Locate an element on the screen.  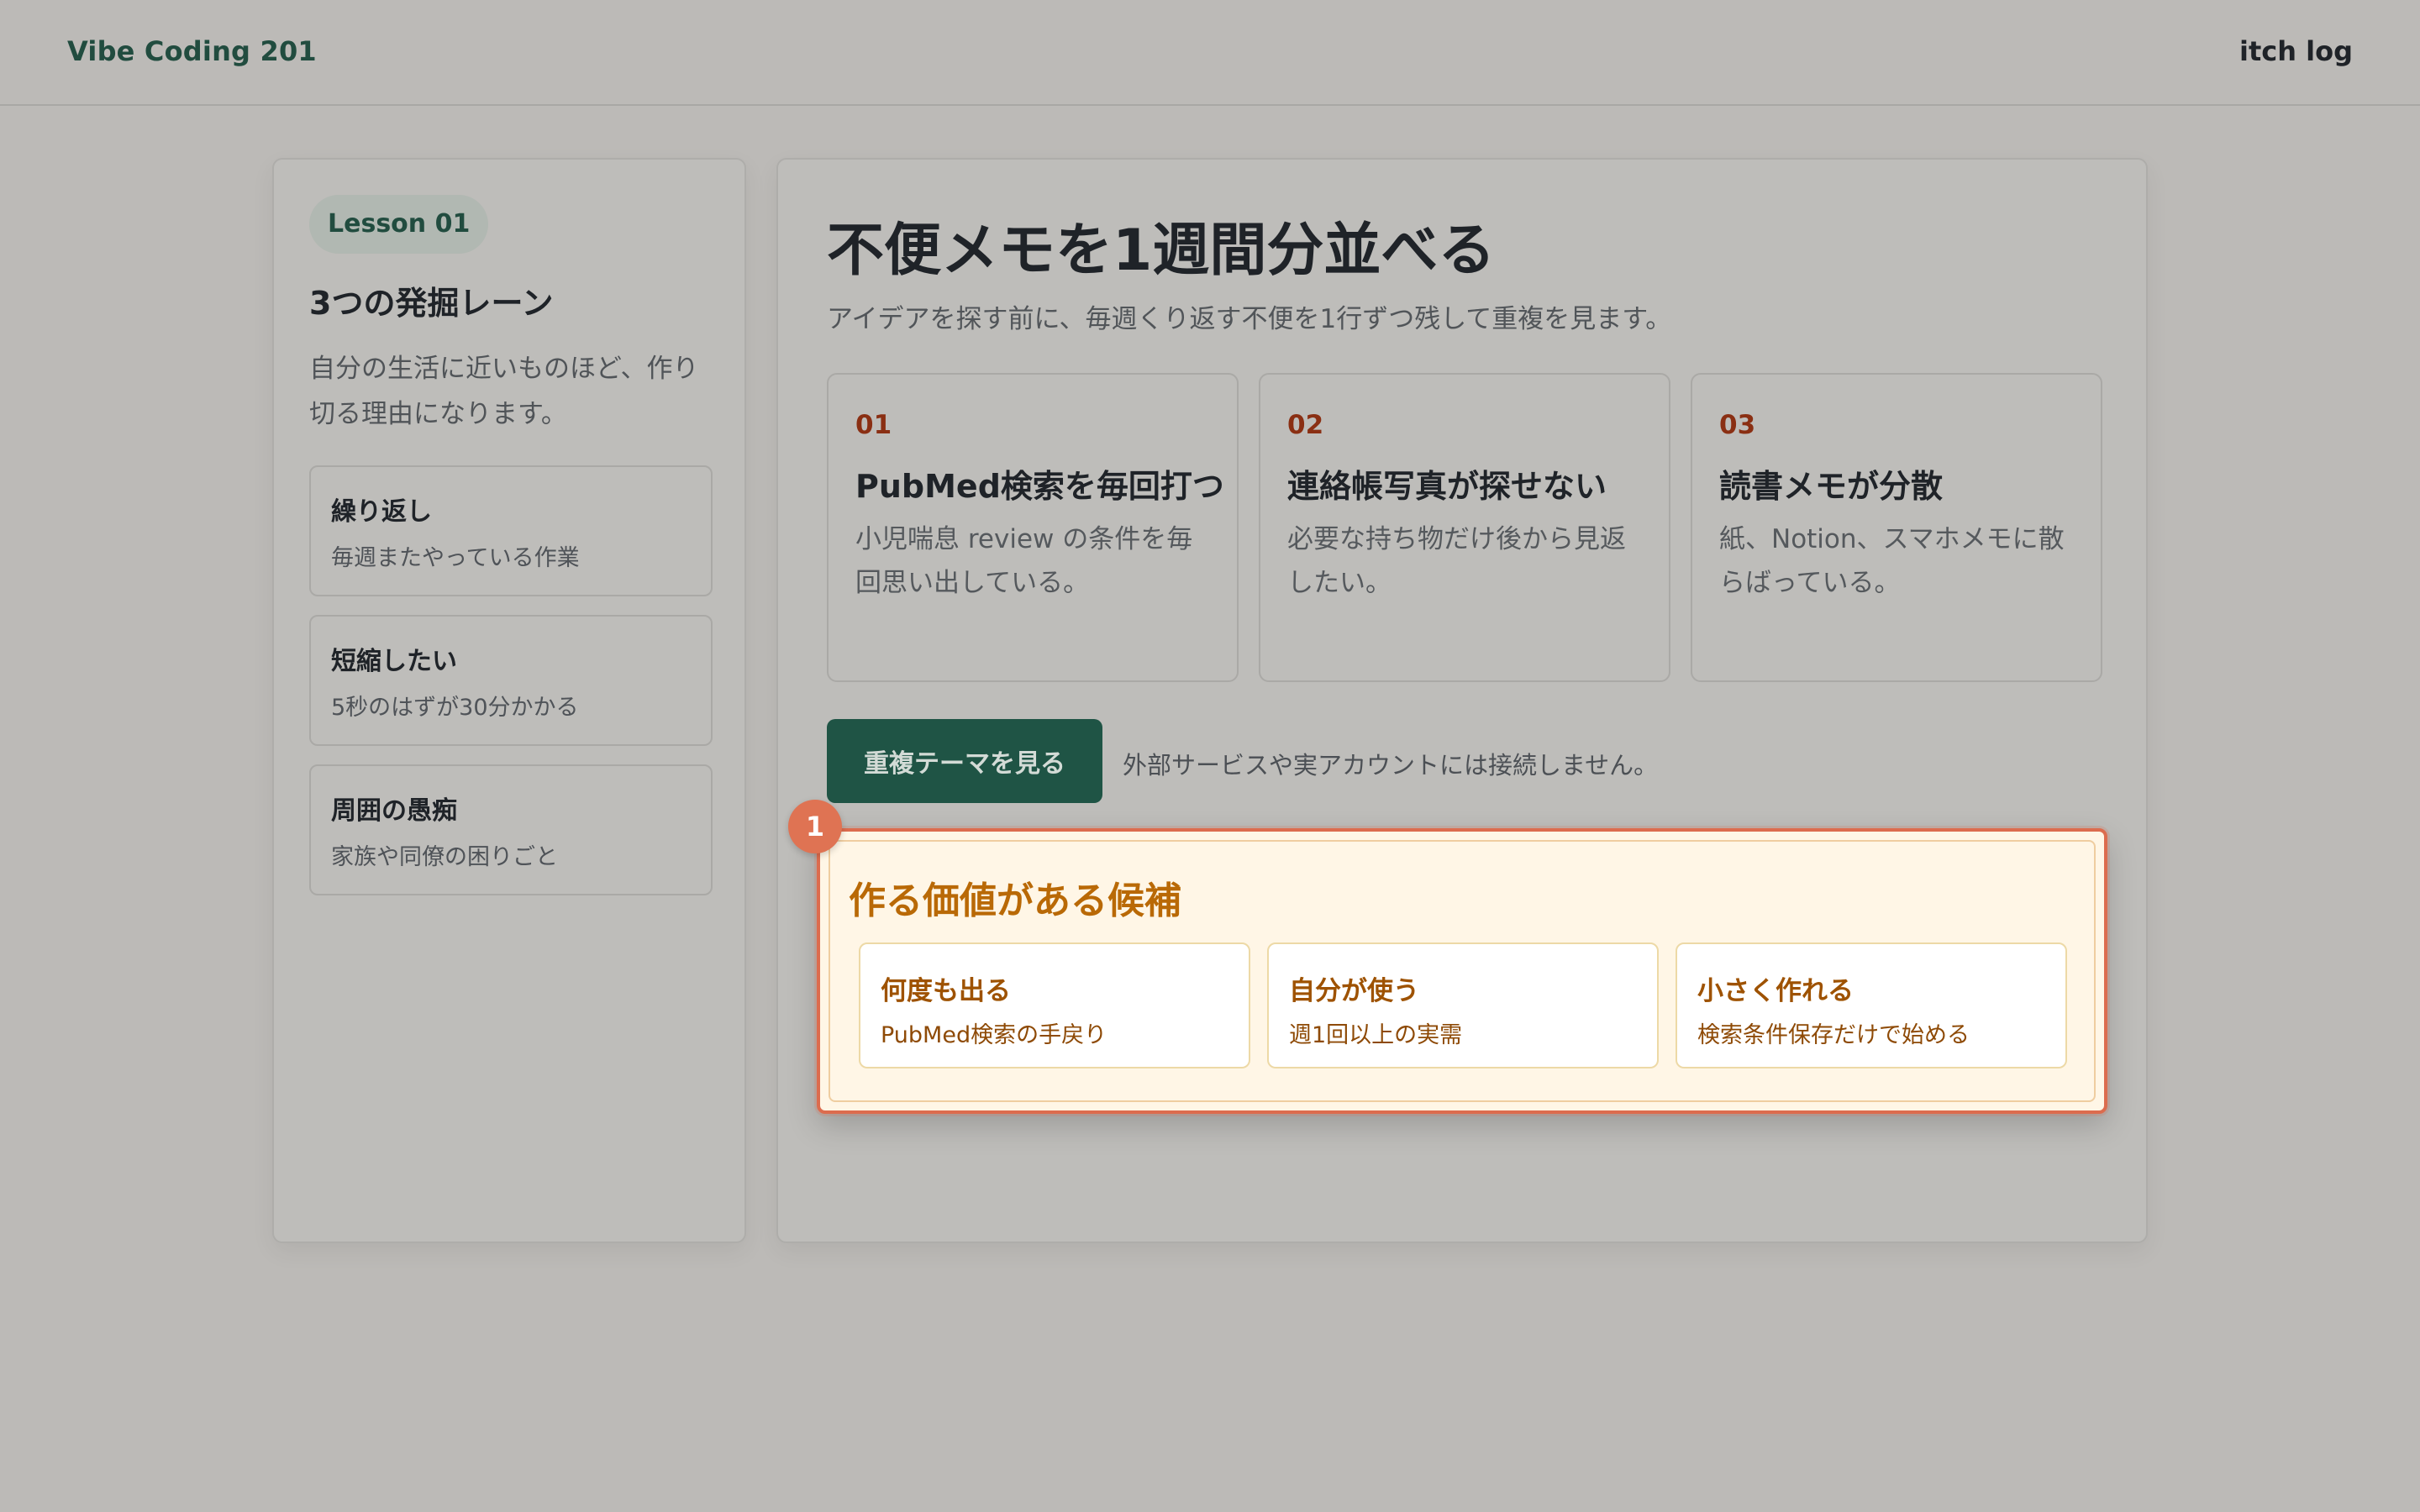
candidate-card-title: 何度も出る is located at coordinates (946, 991).